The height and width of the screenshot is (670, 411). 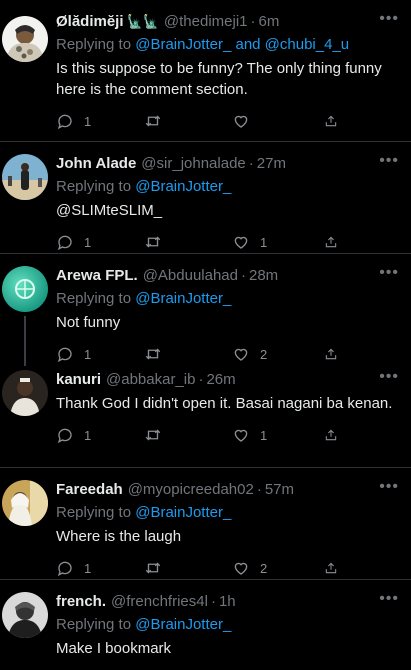 What do you see at coordinates (159, 602) in the screenshot?
I see `handle: @frenchfries4l` at bounding box center [159, 602].